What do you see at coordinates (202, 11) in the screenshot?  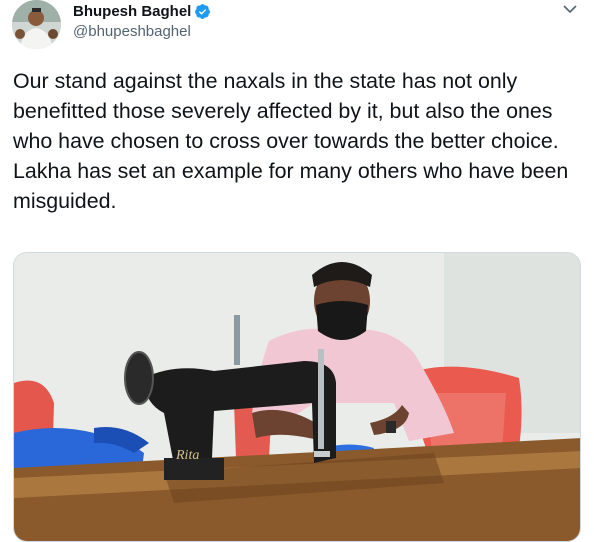 I see `verified-badge-icon` at bounding box center [202, 11].